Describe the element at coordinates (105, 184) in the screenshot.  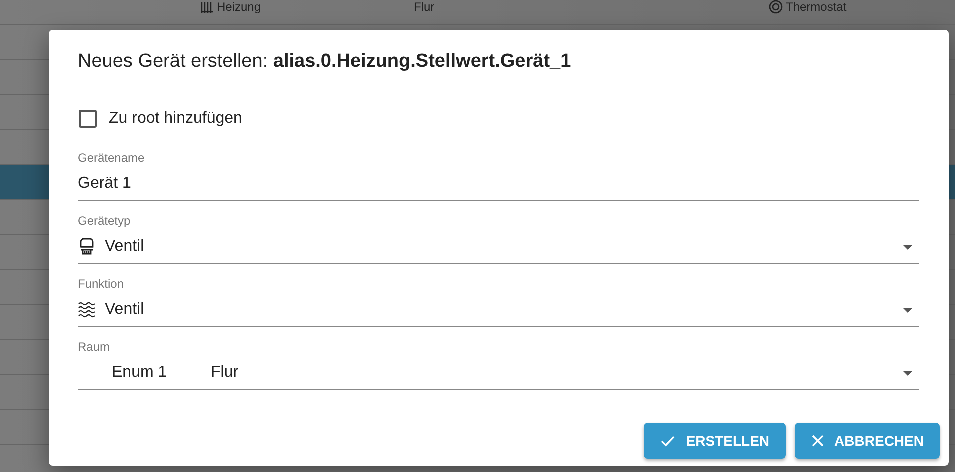
I see `field-value: Gerät 1` at that location.